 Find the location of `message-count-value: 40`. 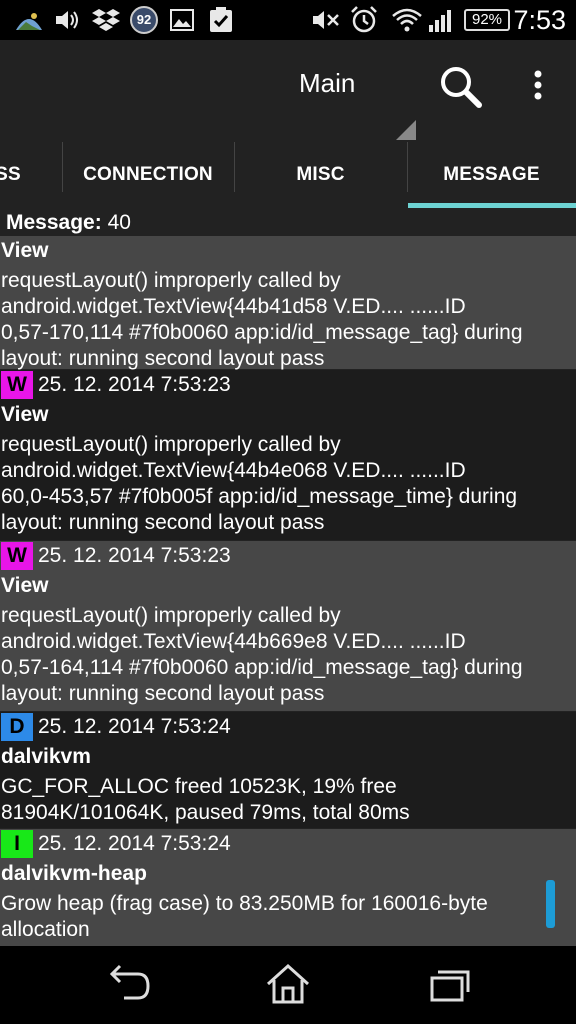

message-count-value: 40 is located at coordinates (119, 222).